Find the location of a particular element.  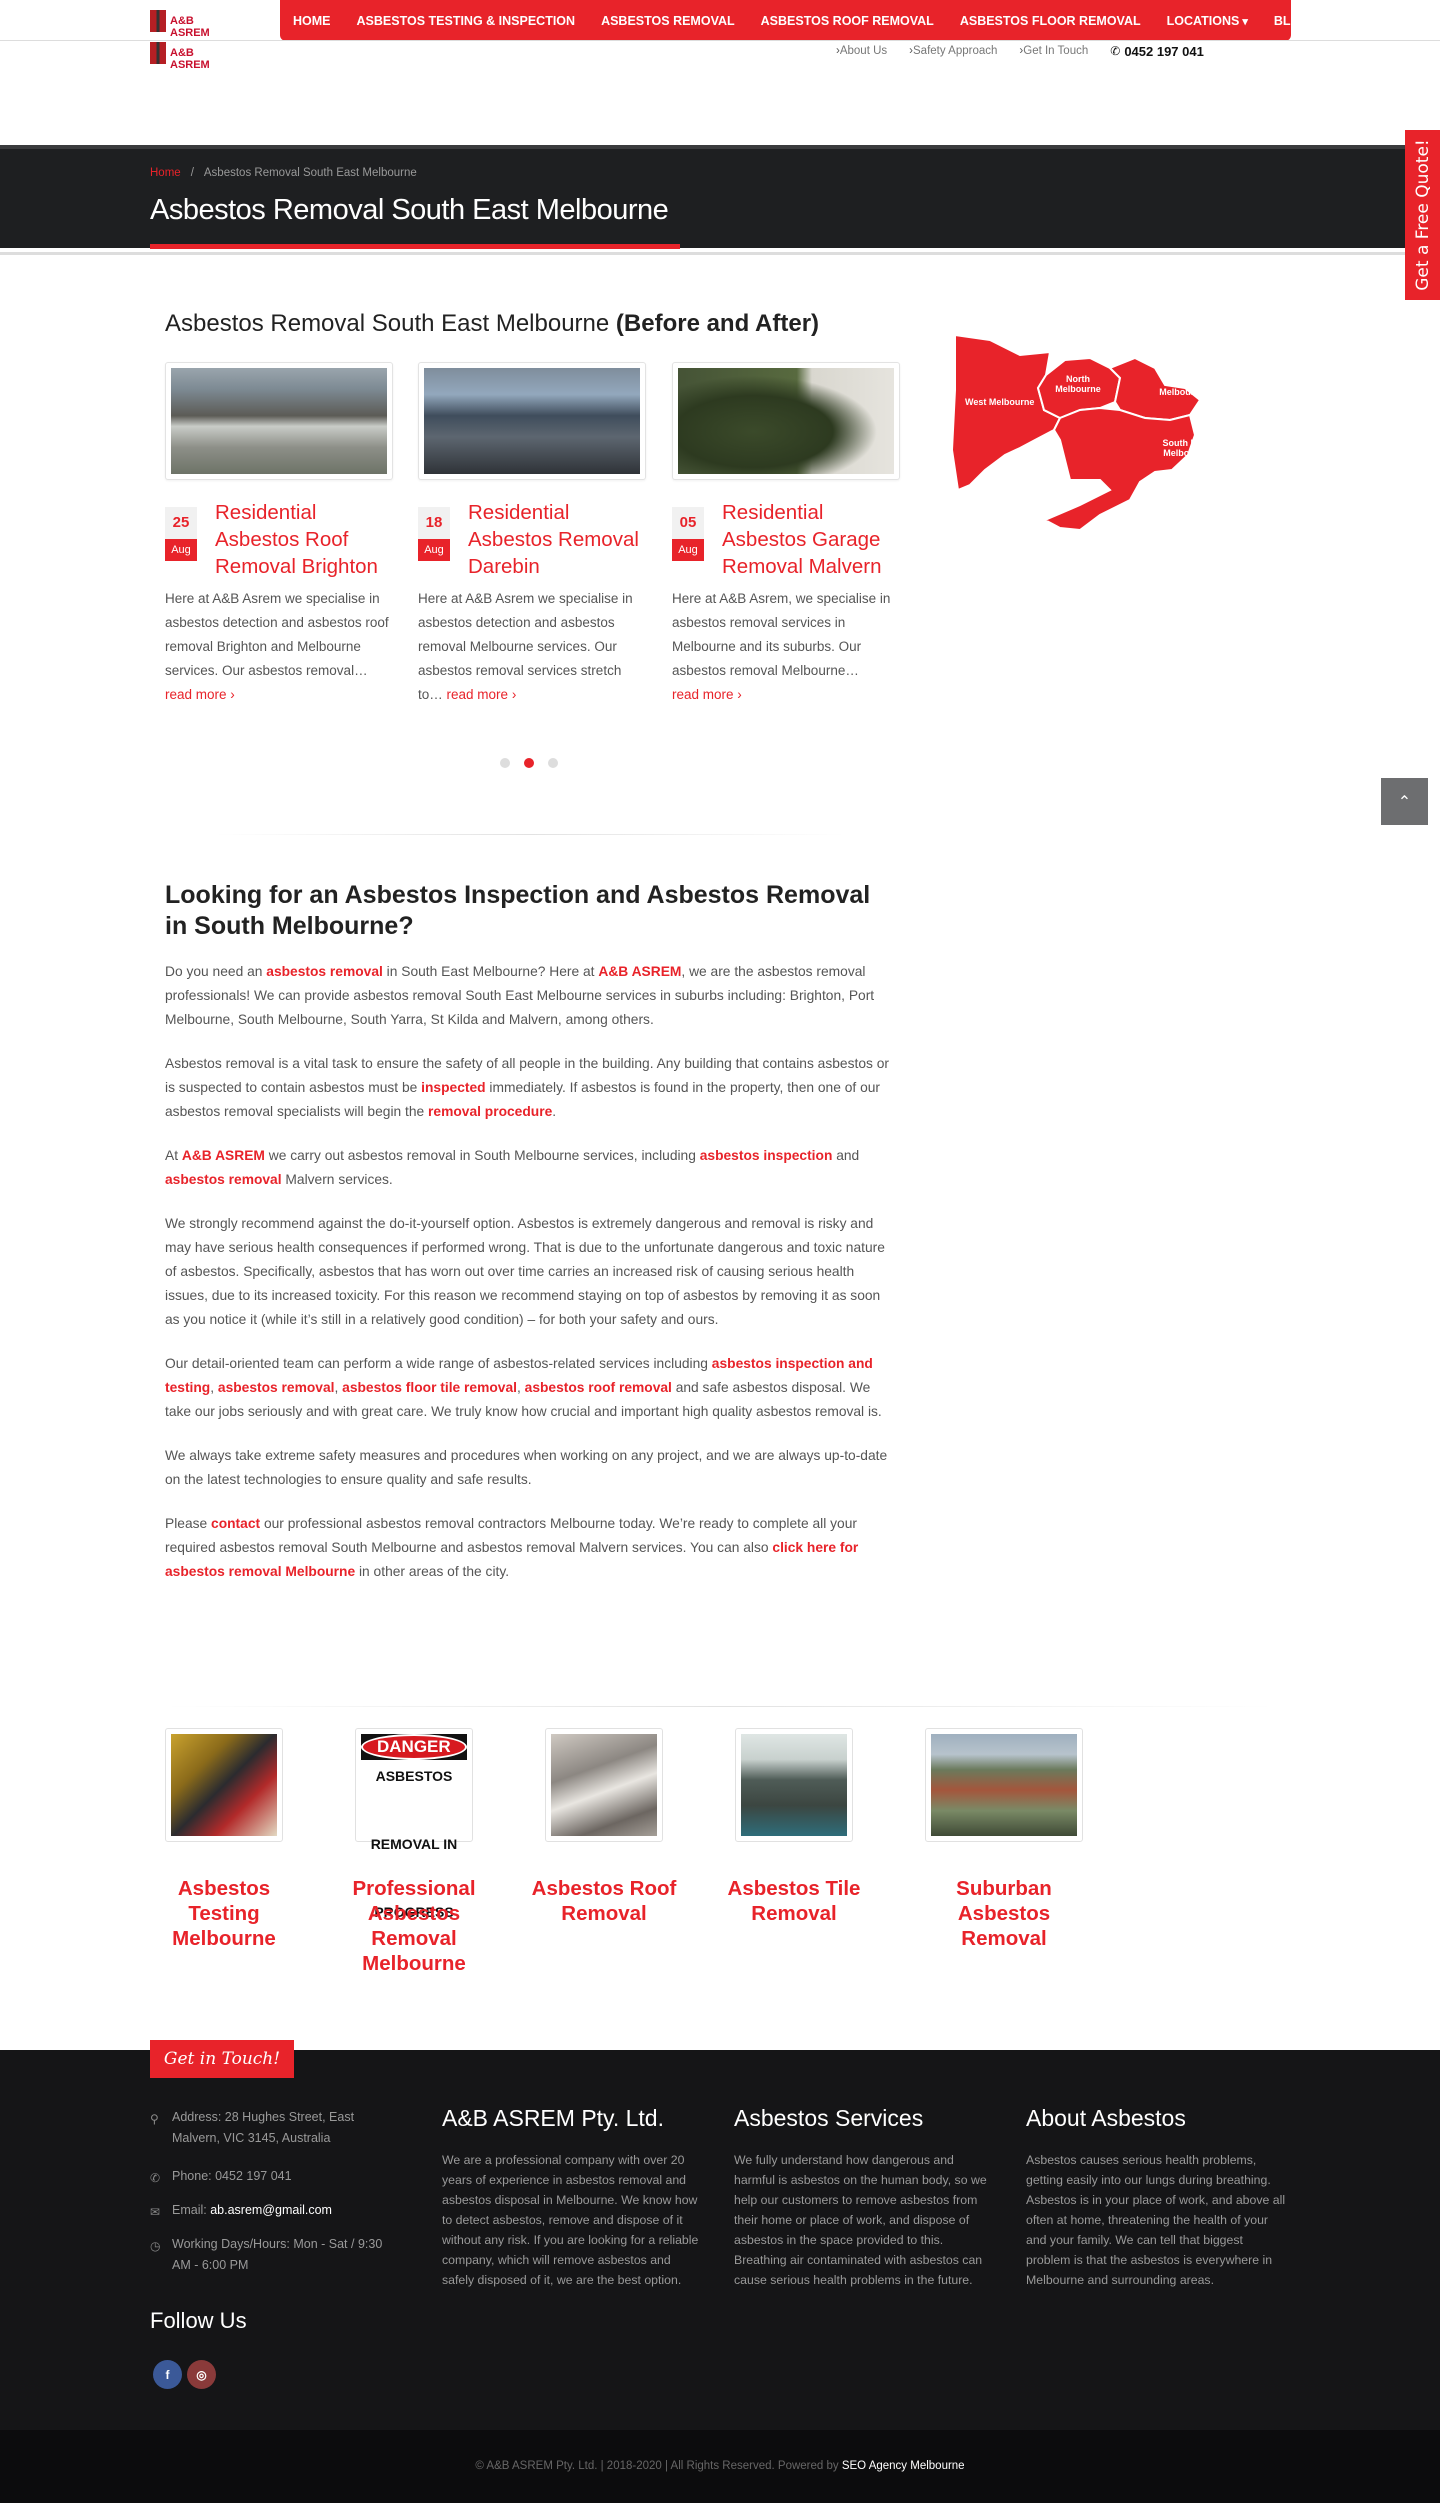

logo-mark-icon is located at coordinates (158, 53).